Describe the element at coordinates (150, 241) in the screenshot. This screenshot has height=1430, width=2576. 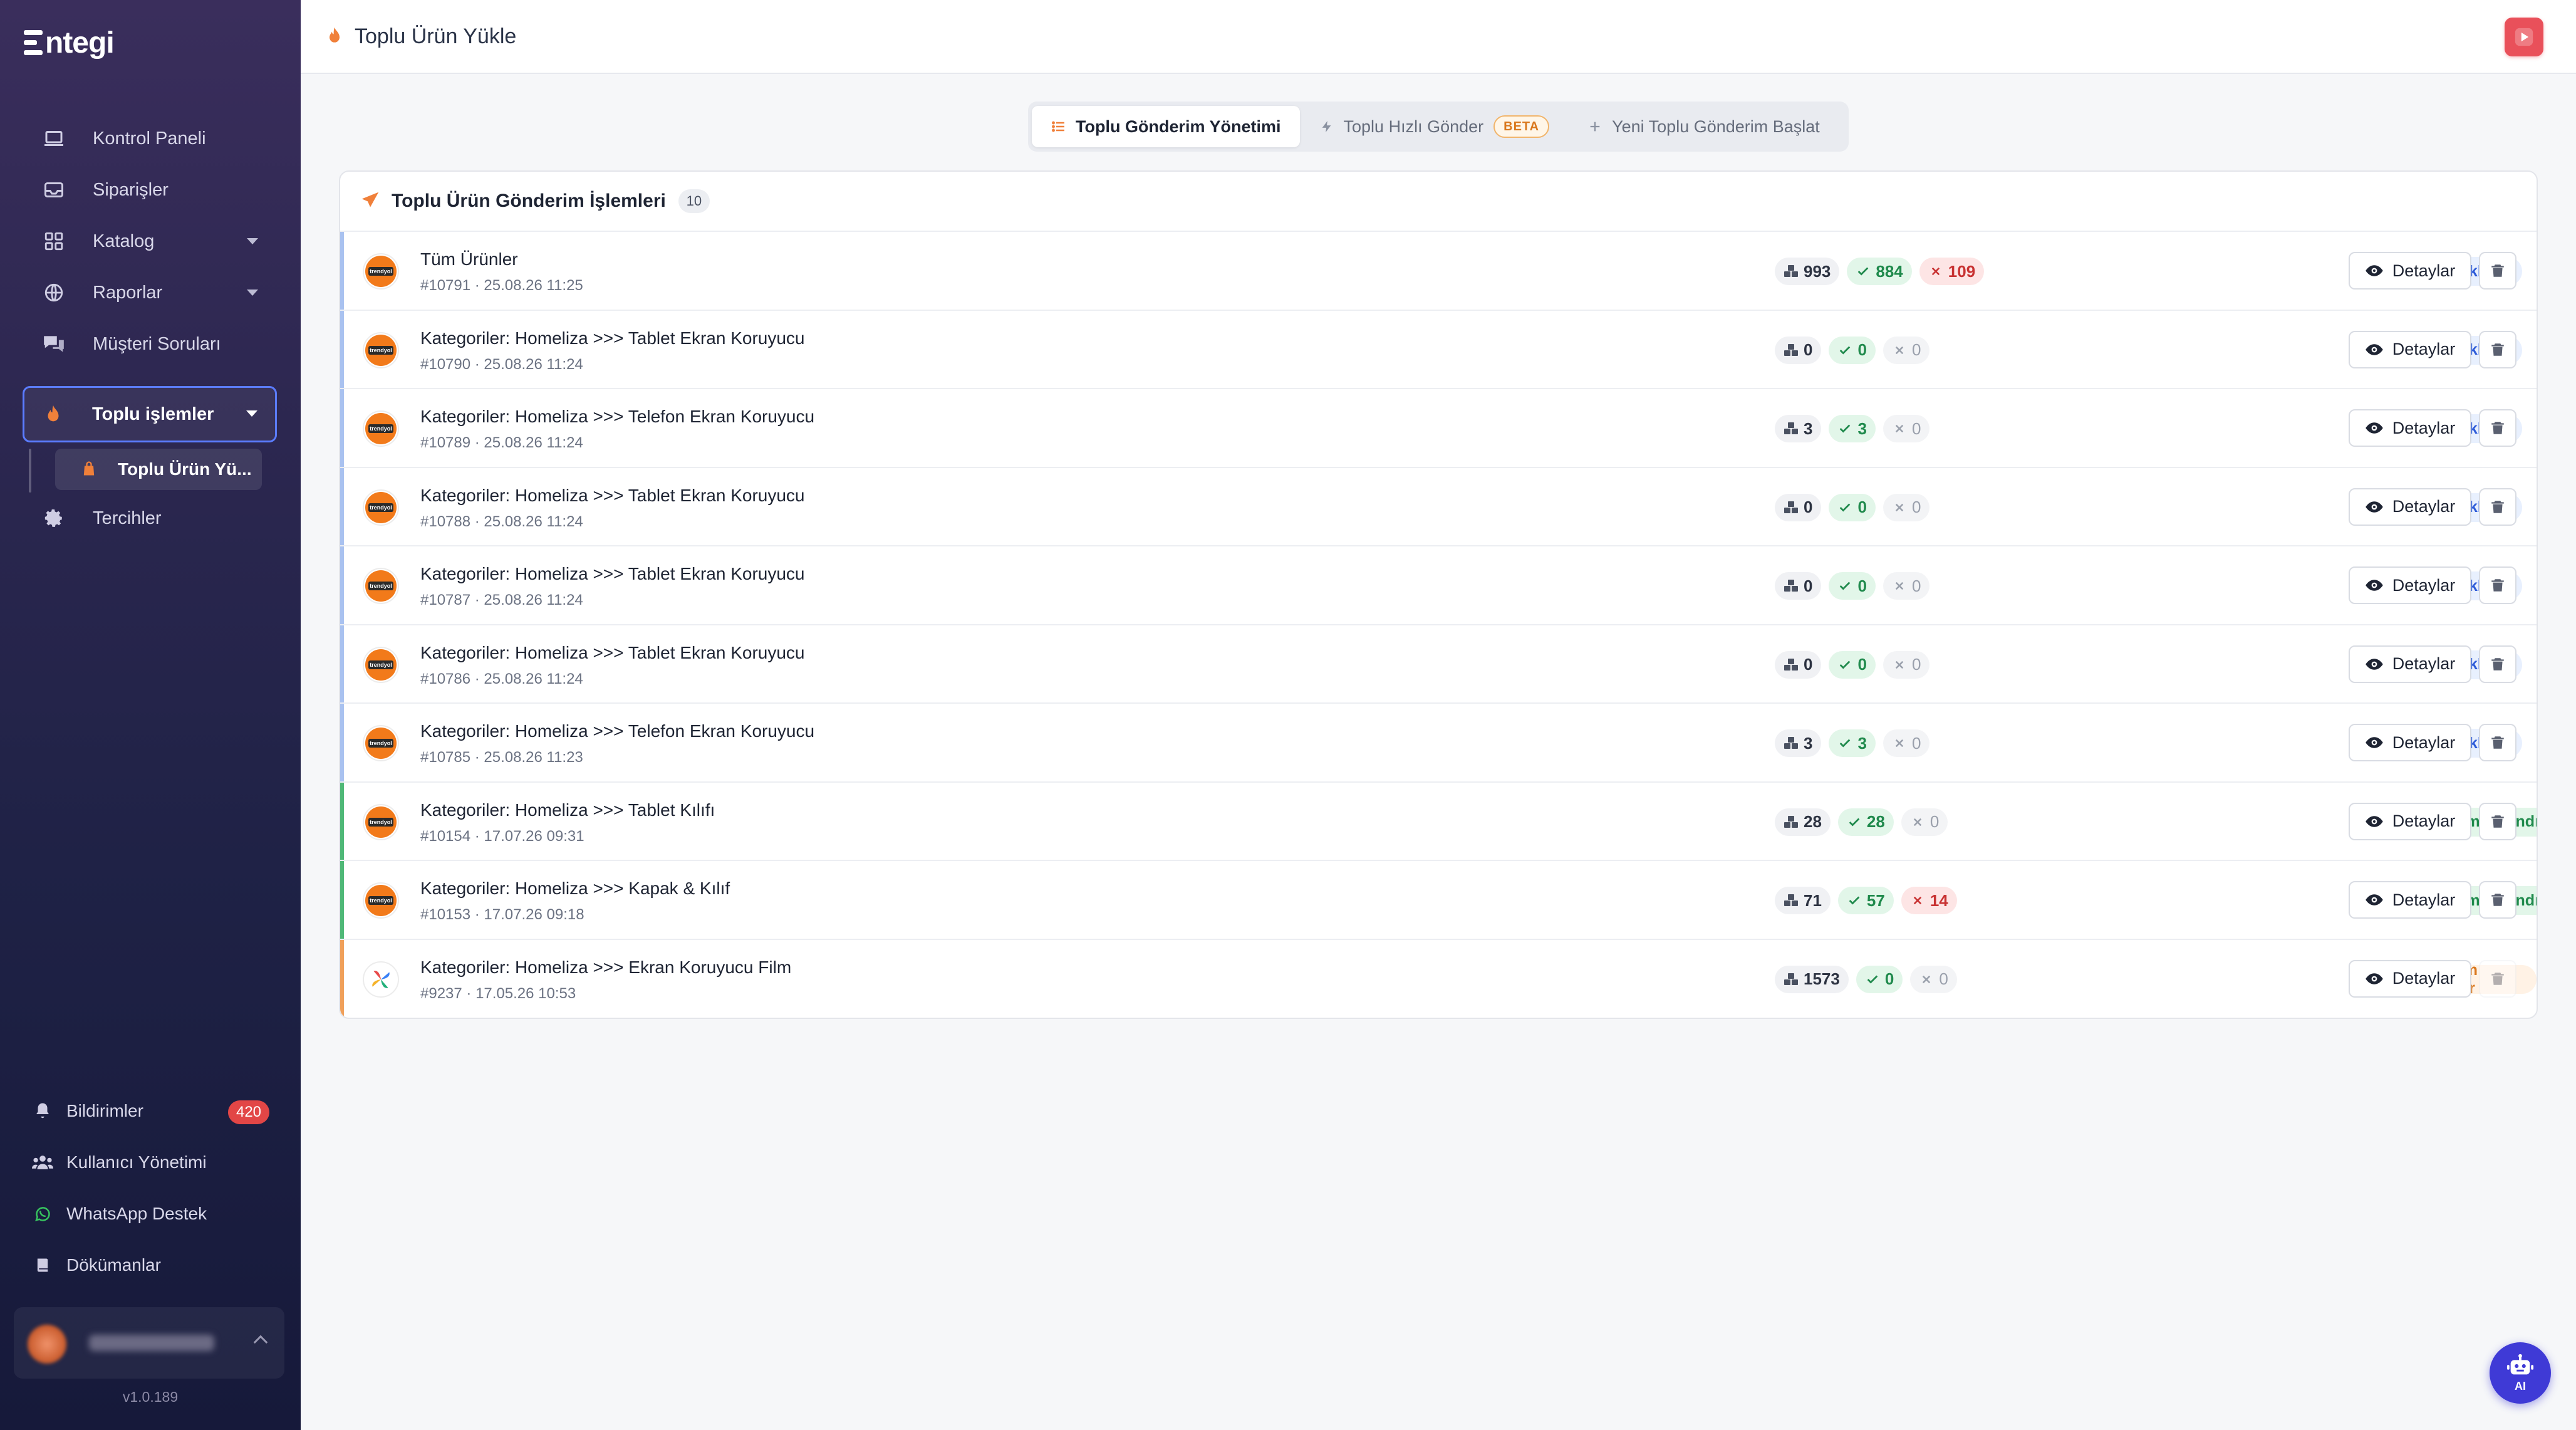
I see `sidebar-item-katalog: Katalog` at that location.